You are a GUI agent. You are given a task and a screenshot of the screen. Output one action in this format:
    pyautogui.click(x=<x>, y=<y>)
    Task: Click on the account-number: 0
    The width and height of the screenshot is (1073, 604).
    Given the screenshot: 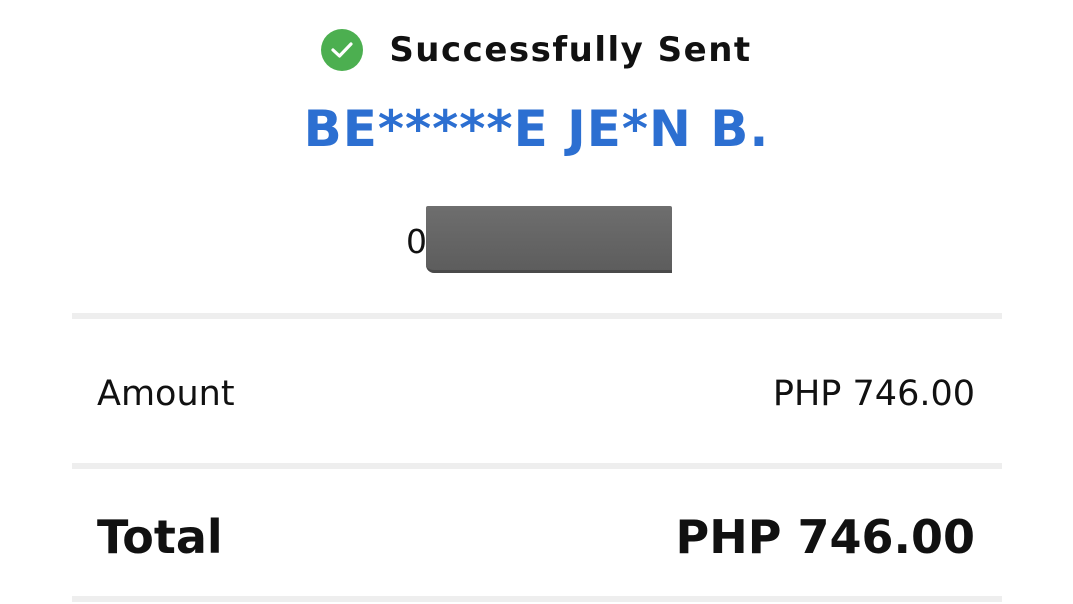 What is the action you would take?
    pyautogui.click(x=536, y=240)
    